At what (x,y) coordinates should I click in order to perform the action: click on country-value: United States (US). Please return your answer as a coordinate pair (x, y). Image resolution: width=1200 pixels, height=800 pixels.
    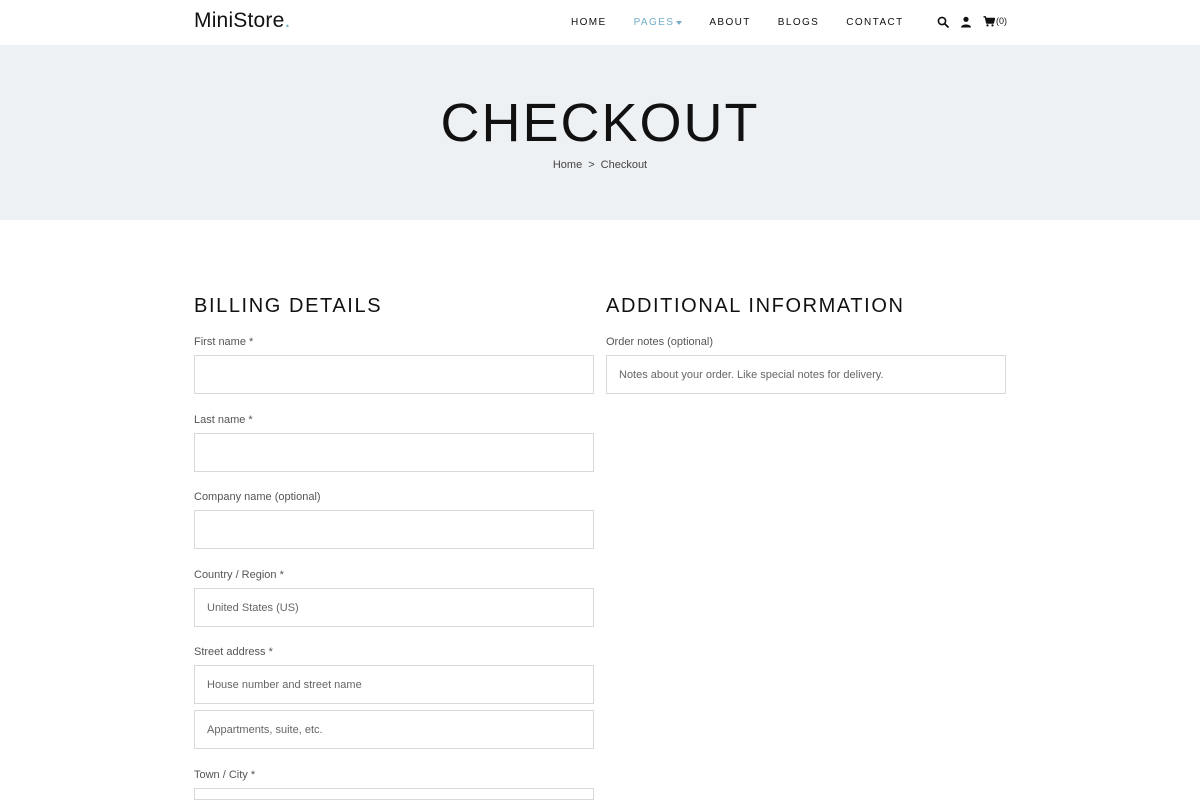
    Looking at the image, I should click on (253, 607).